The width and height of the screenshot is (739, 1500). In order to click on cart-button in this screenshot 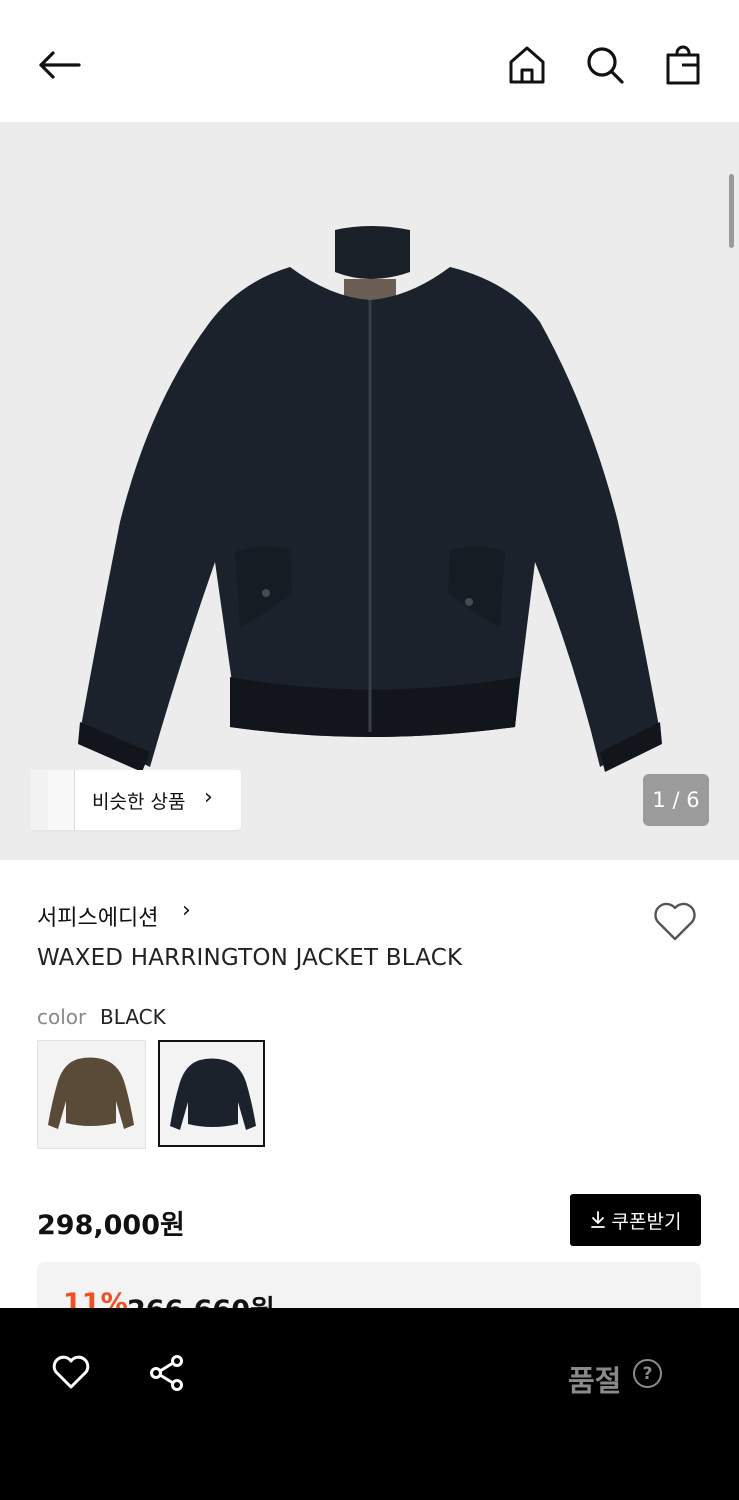, I will do `click(683, 65)`.